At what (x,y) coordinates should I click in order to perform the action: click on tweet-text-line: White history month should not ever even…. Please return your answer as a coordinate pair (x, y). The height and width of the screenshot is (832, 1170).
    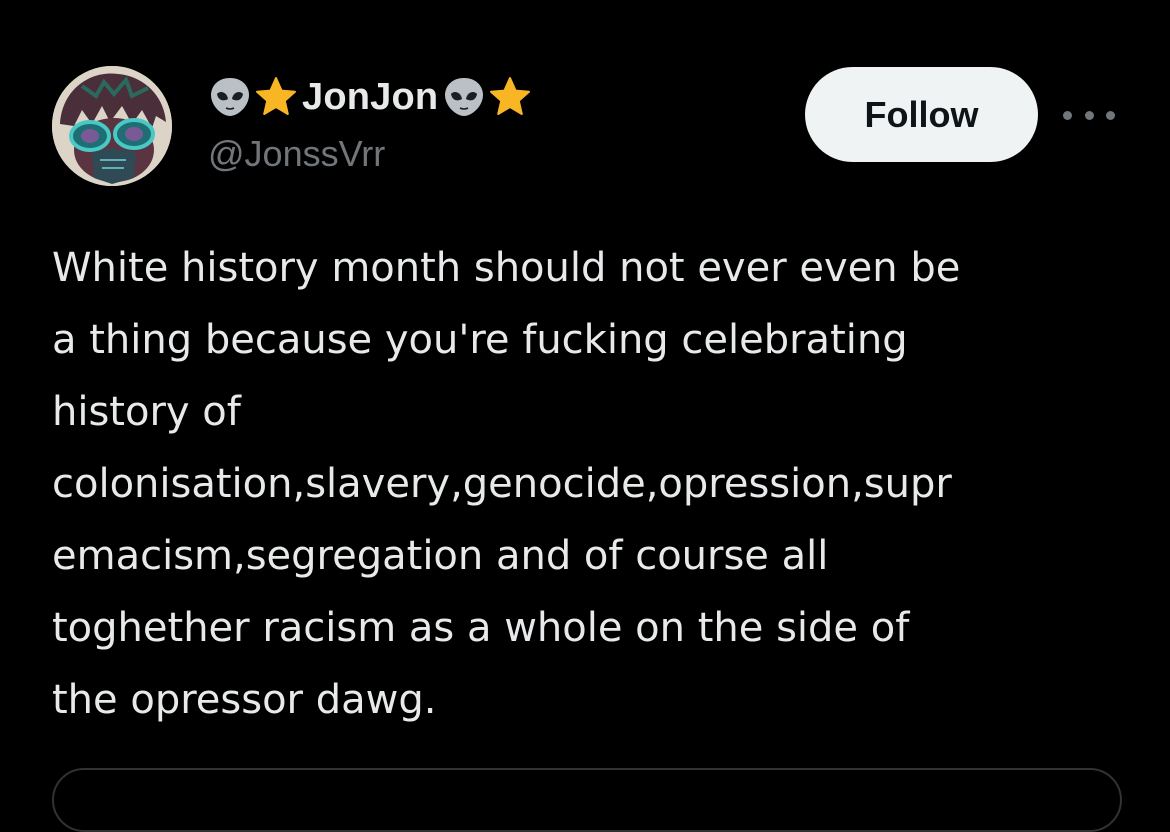
    Looking at the image, I should click on (506, 268).